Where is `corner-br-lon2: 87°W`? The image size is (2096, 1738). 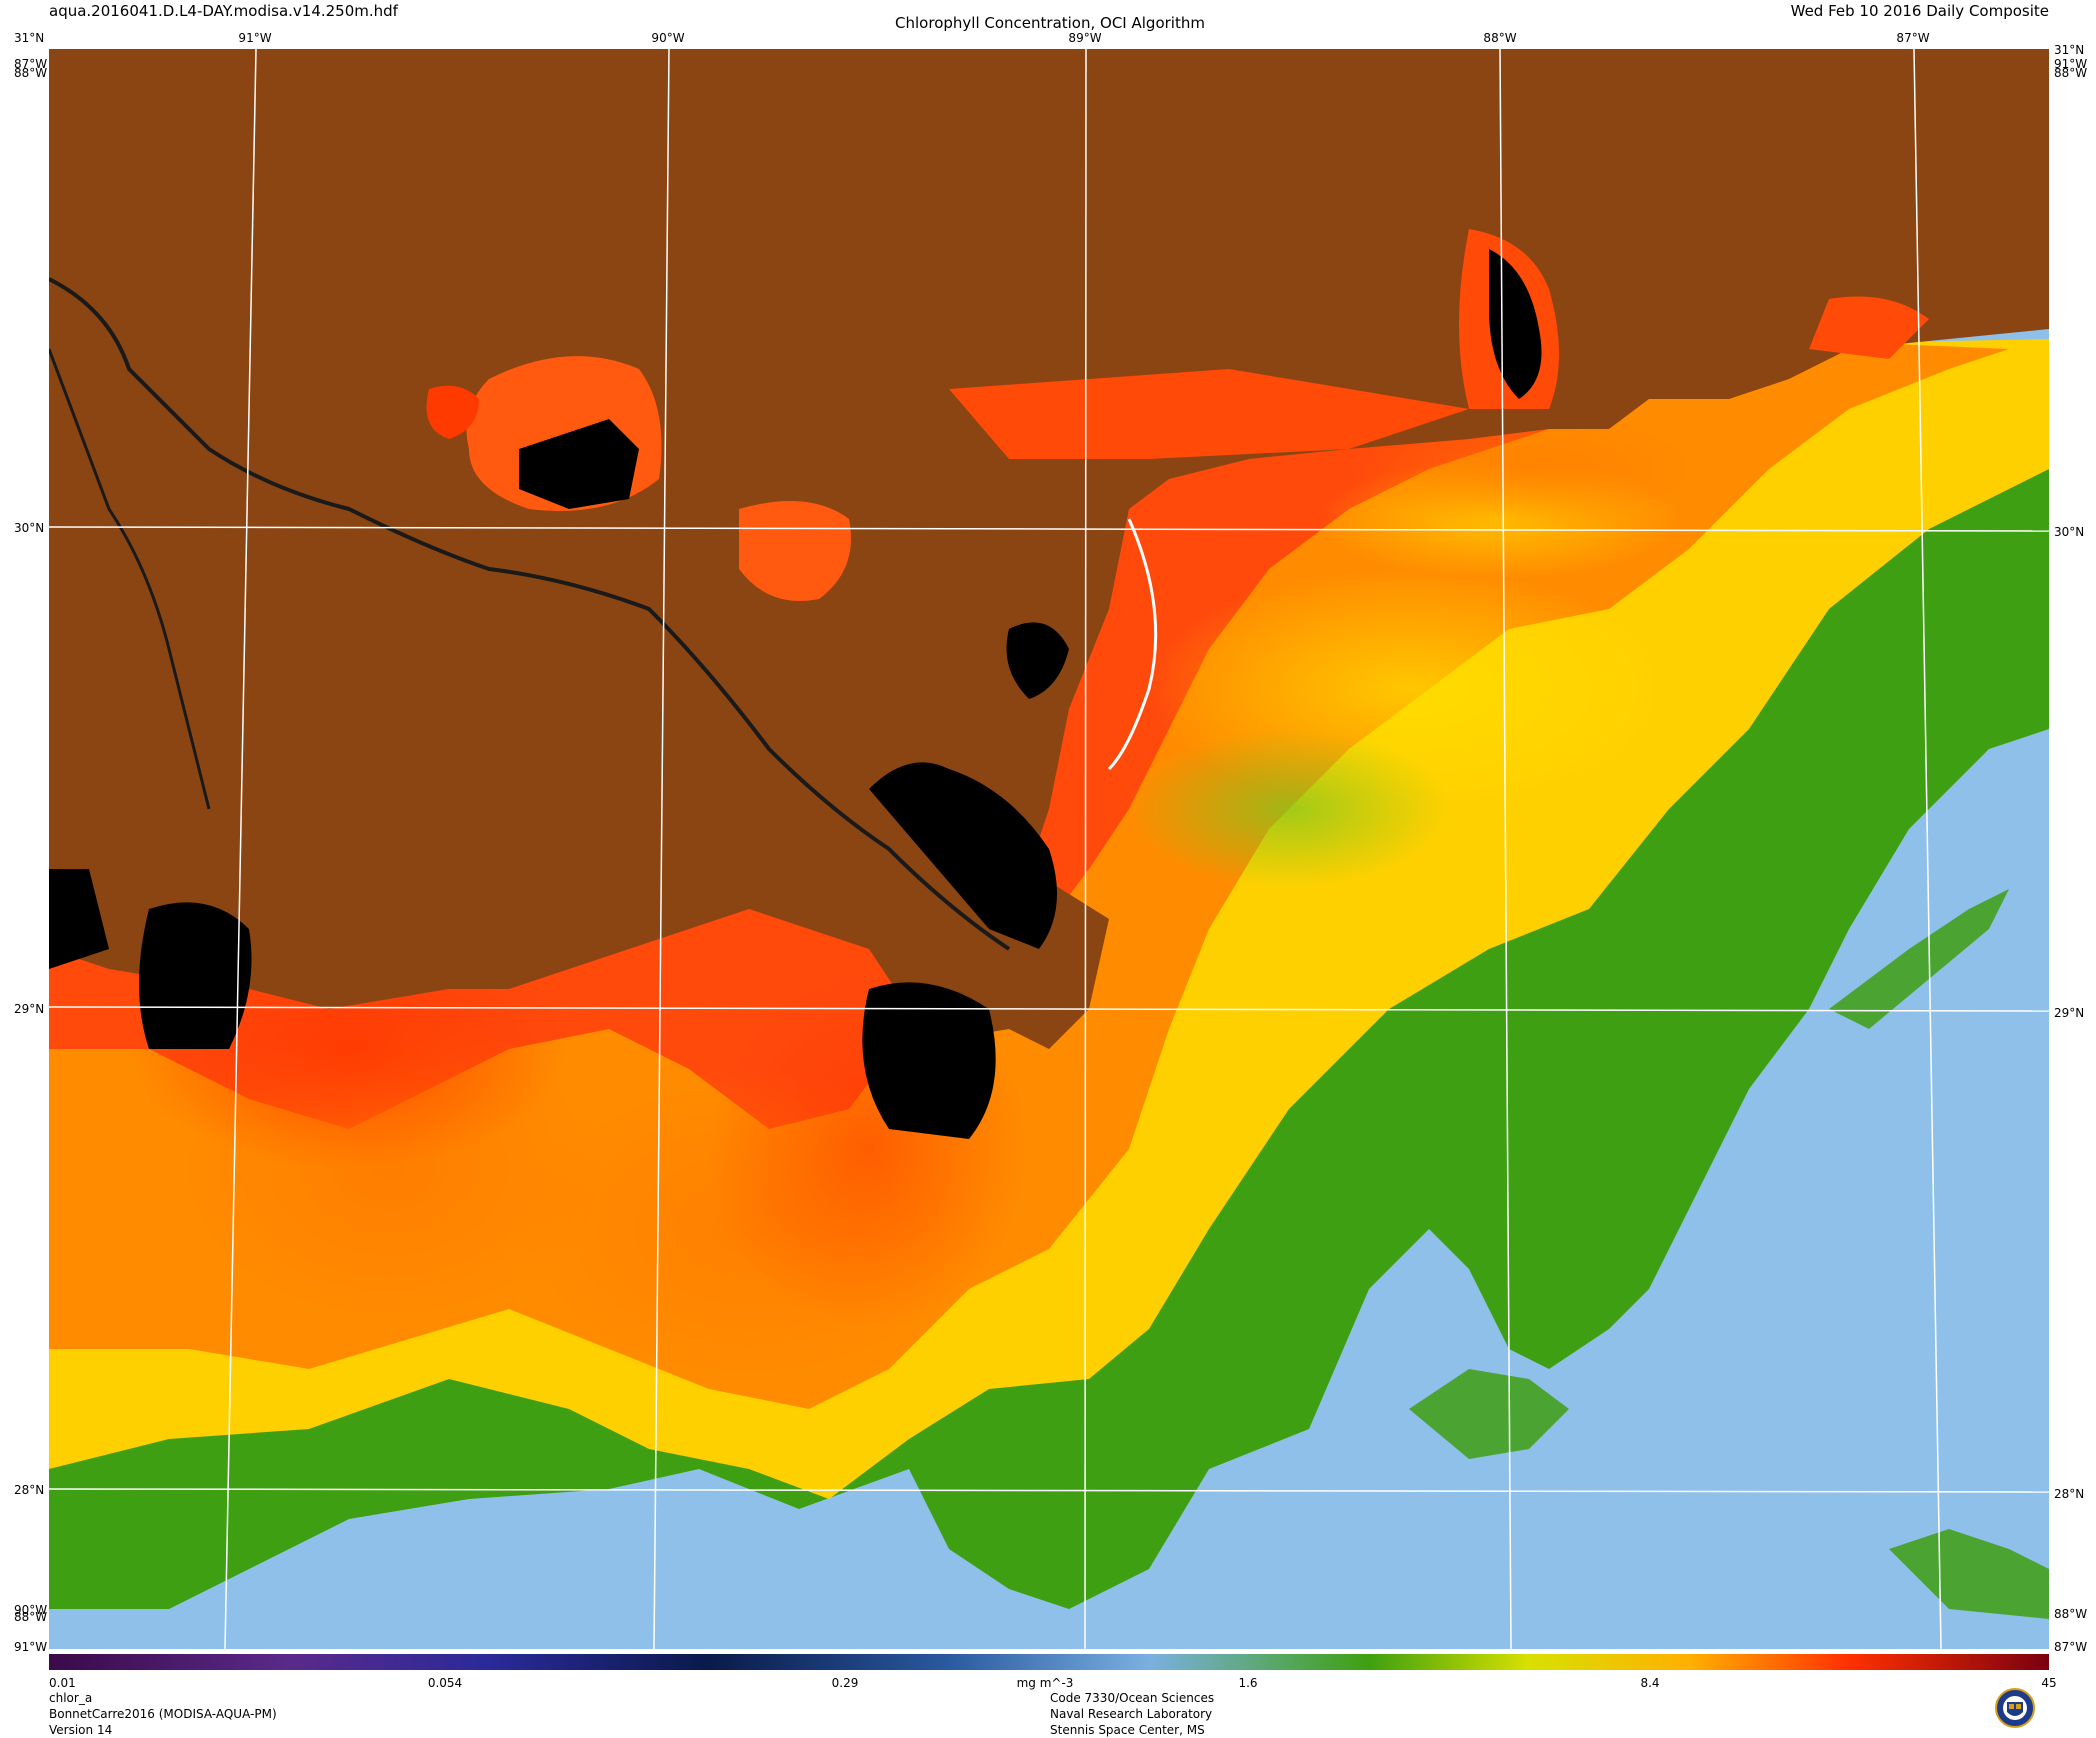 corner-br-lon2: 87°W is located at coordinates (2071, 1647).